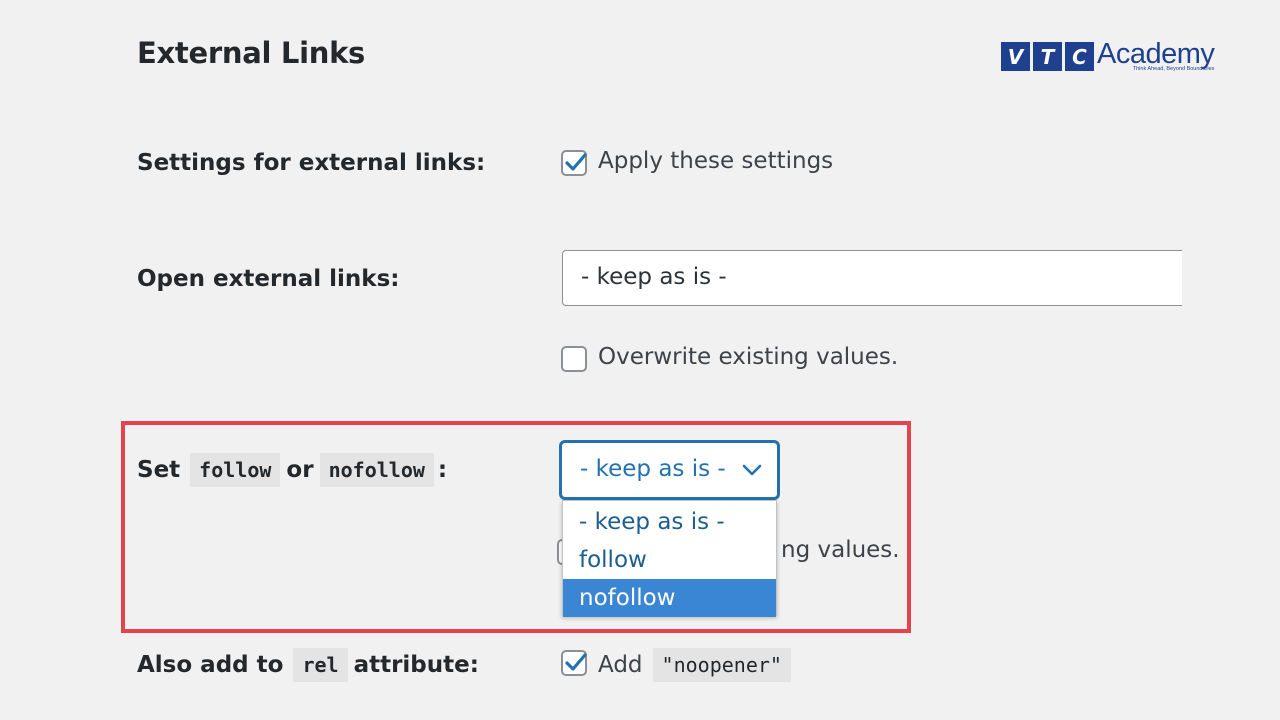 This screenshot has width=1280, height=720. What do you see at coordinates (872, 278) in the screenshot?
I see `open-external-links-select: - keep as is -` at bounding box center [872, 278].